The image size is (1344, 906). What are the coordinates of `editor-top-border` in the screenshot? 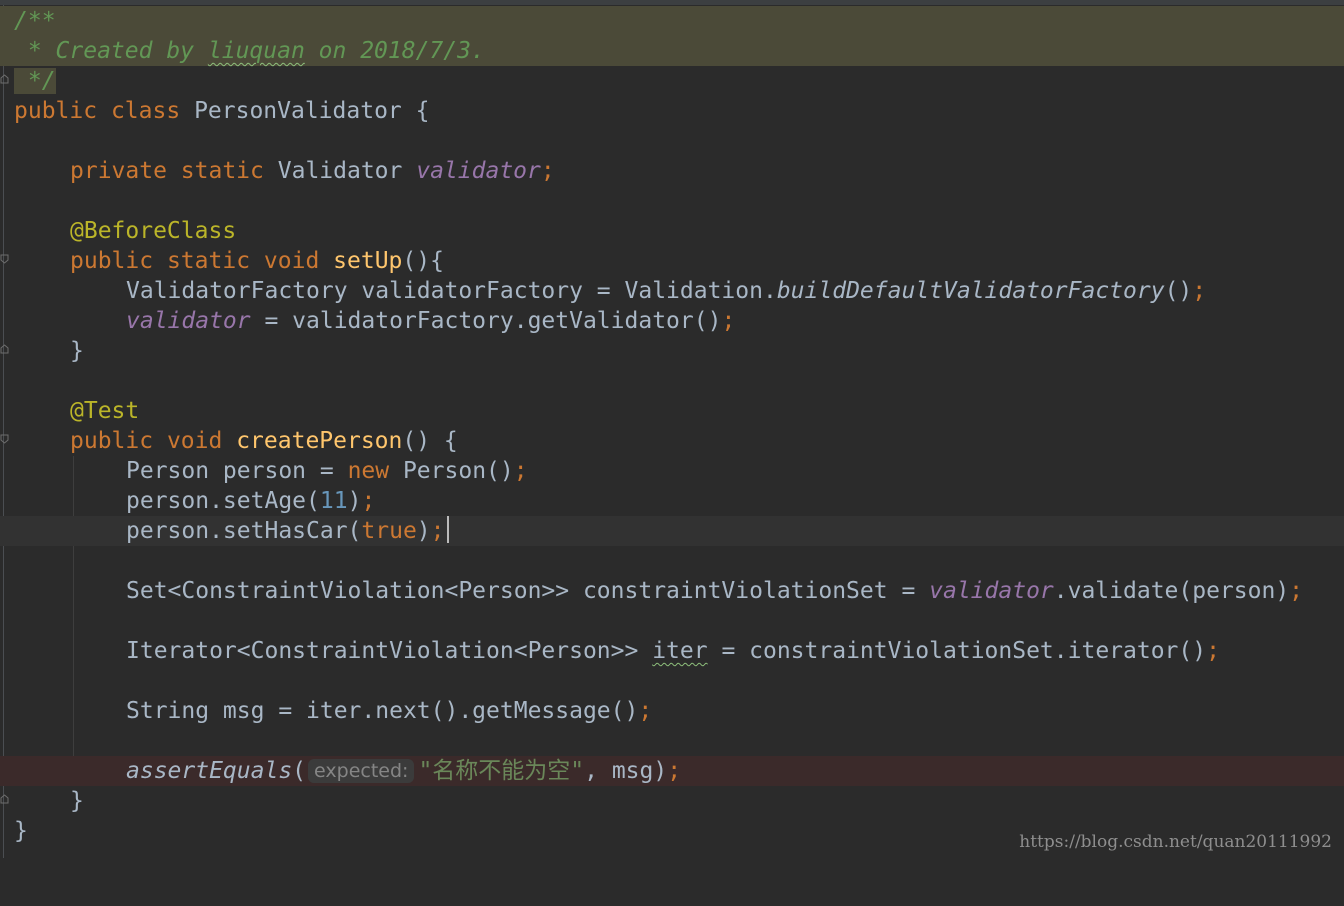 It's located at (672, 2).